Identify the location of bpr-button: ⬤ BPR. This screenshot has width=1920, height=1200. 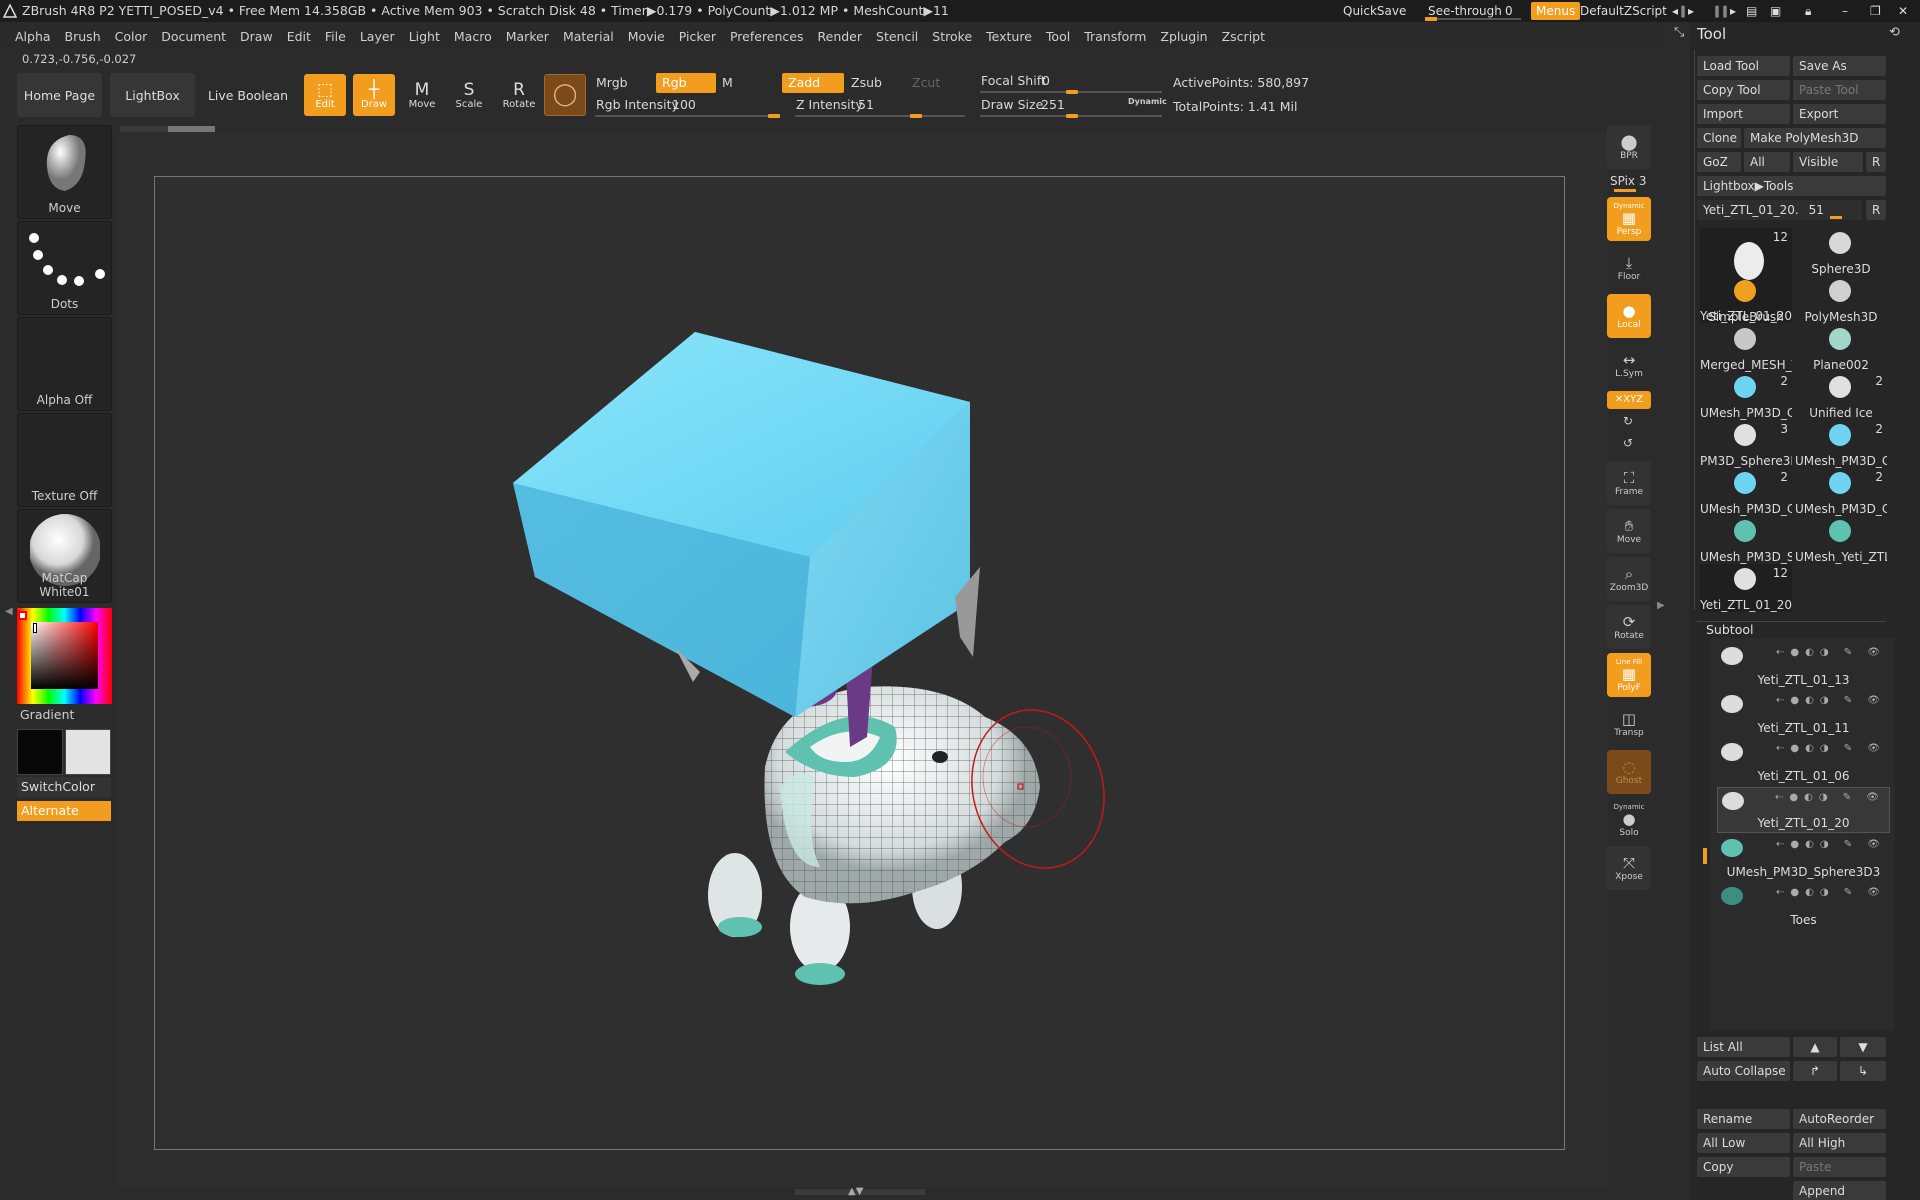
(1629, 147).